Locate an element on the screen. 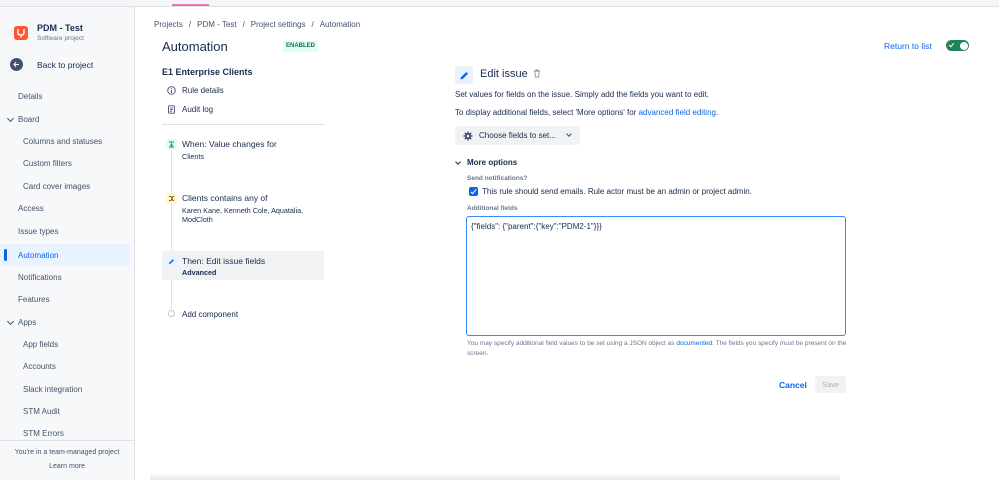 The height and width of the screenshot is (480, 999). sidebar-item-slack-integration: Slack integration is located at coordinates (65, 389).